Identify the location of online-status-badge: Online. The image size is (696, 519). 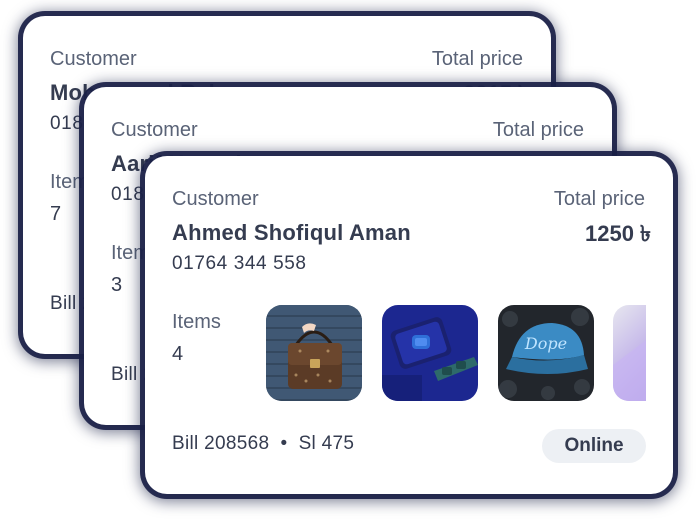
(594, 446).